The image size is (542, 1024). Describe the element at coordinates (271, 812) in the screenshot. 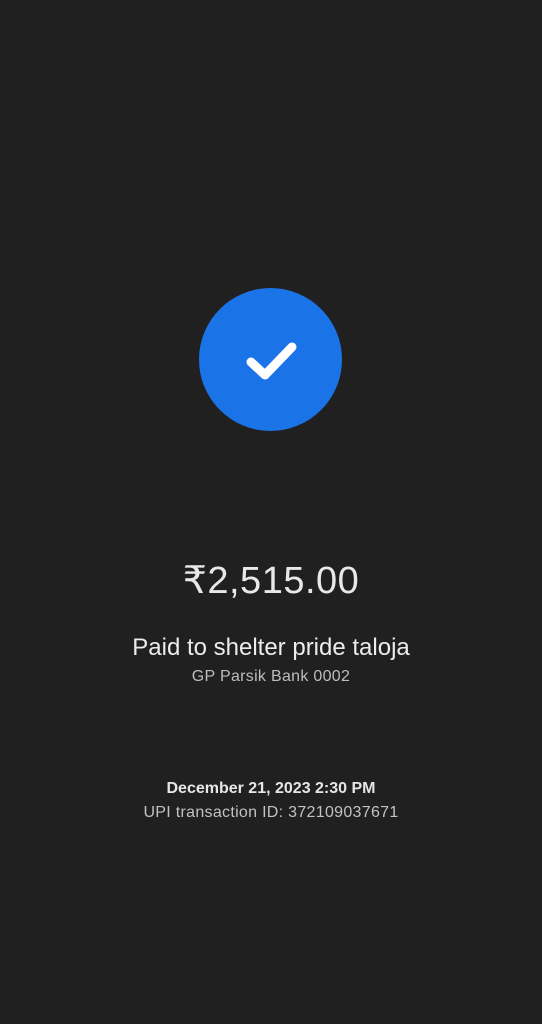

I see `transaction-id: UPI transaction ID: 372109037671` at that location.